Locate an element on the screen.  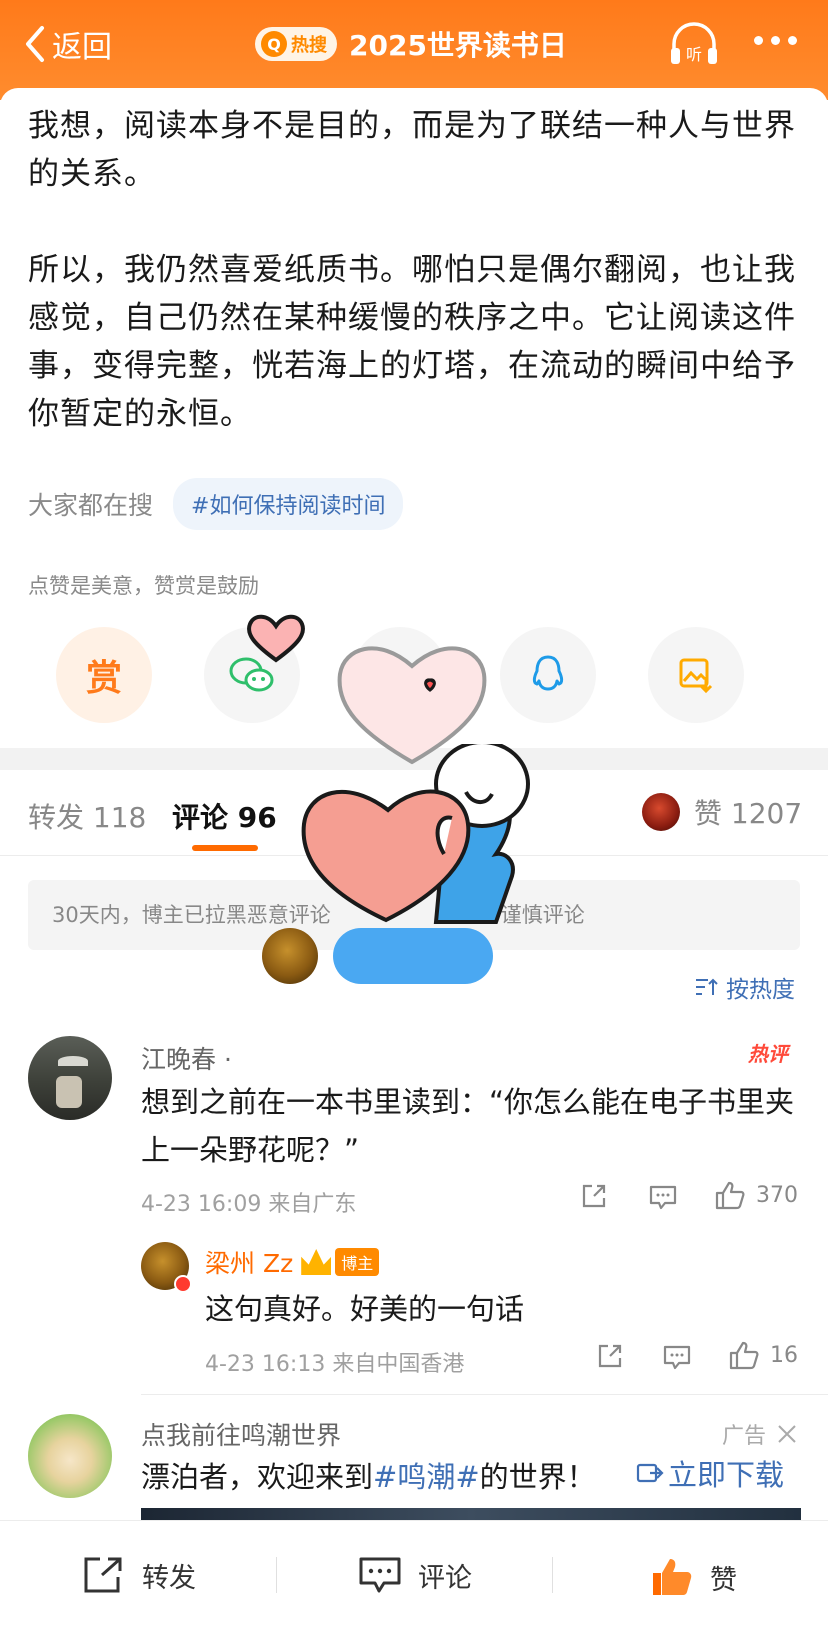
ad-text-post: 的世界！ is located at coordinates (537, 1477).